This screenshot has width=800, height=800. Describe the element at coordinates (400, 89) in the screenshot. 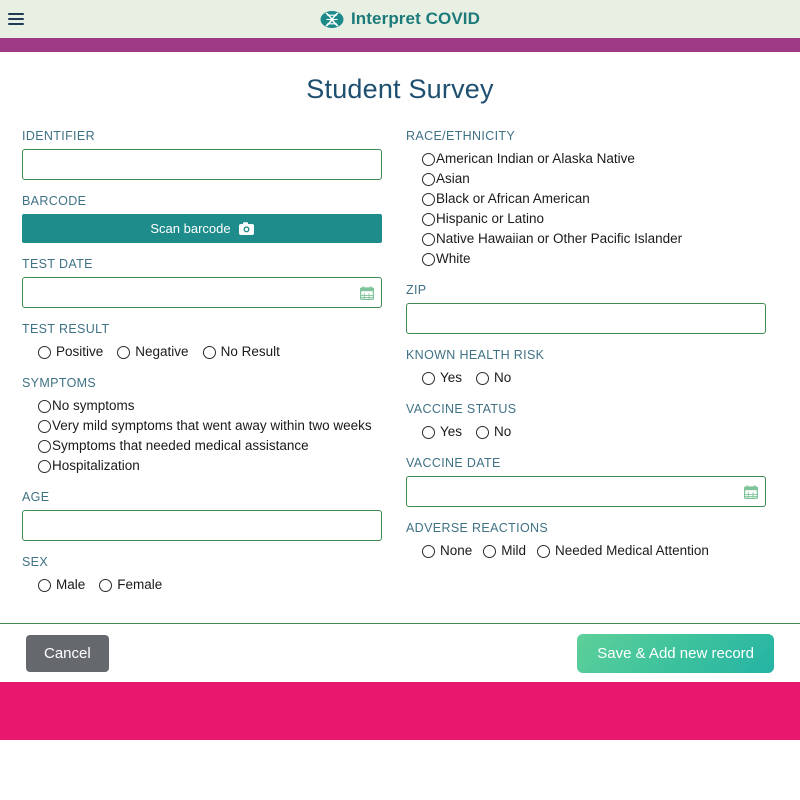

I see `page-title: Student Survey` at that location.